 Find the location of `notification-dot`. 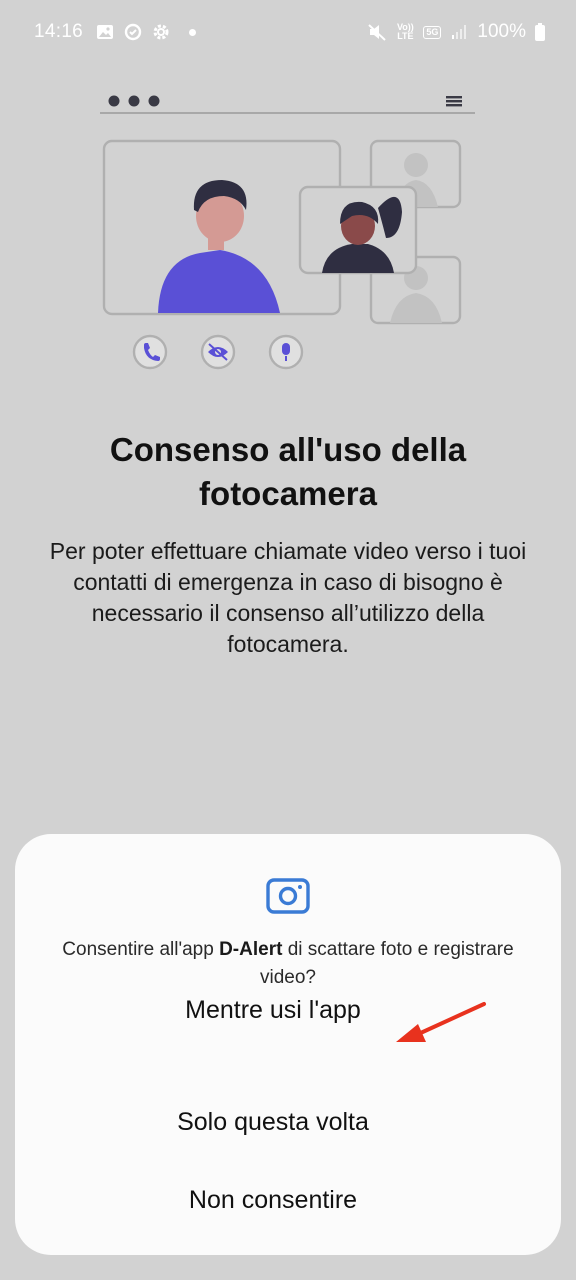

notification-dot is located at coordinates (193, 32).